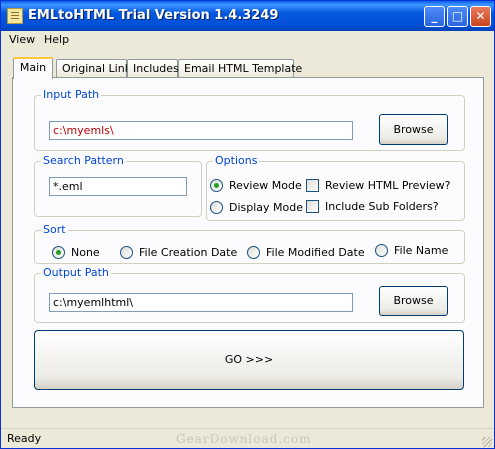 The width and height of the screenshot is (495, 449). Describe the element at coordinates (22, 39) in the screenshot. I see `menu-view: View` at that location.